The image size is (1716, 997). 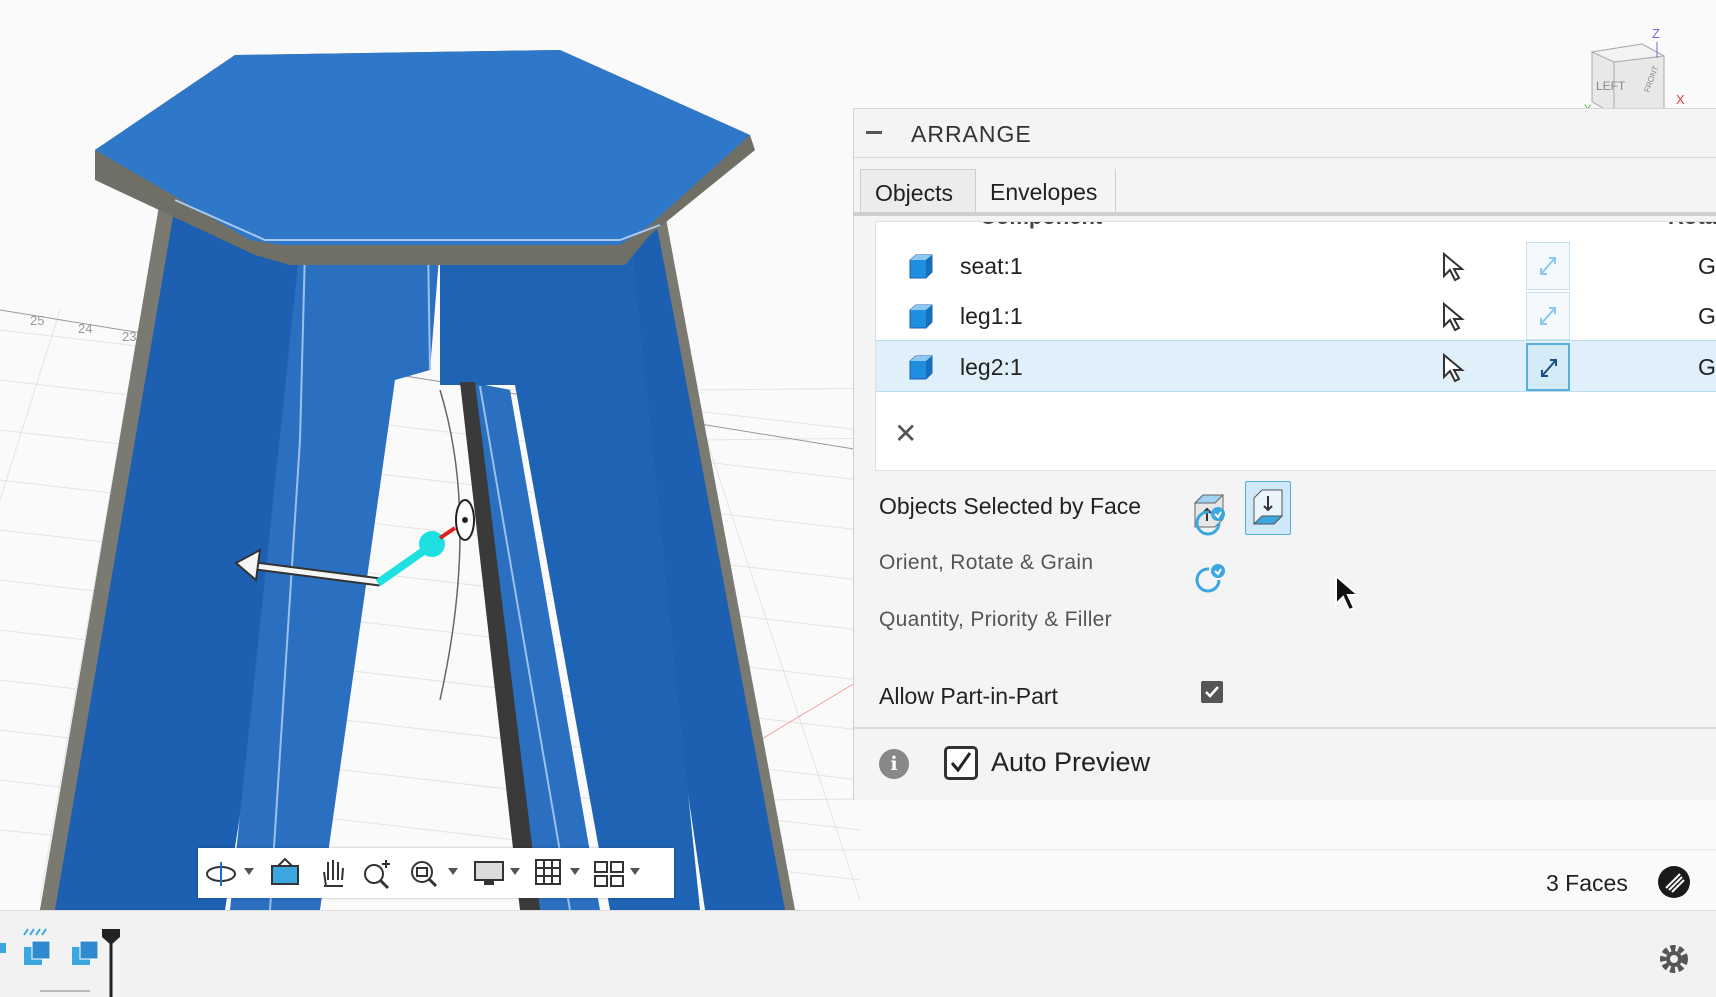 I want to click on clear-selection-button: ✕, so click(x=905, y=433).